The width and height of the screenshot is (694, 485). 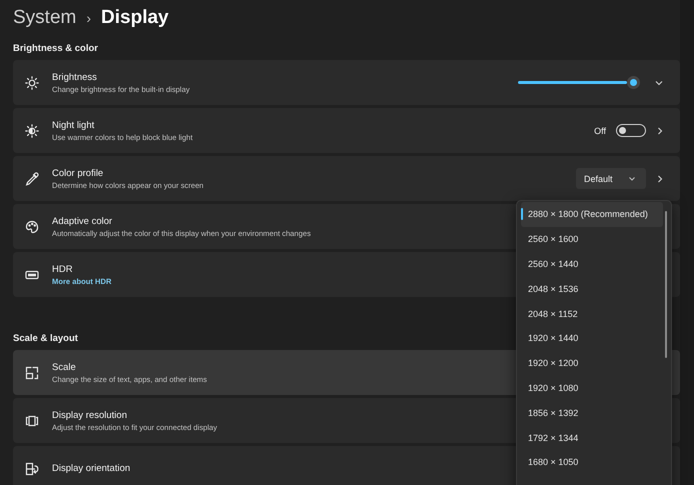 I want to click on setting-title: Display orientation, so click(x=91, y=468).